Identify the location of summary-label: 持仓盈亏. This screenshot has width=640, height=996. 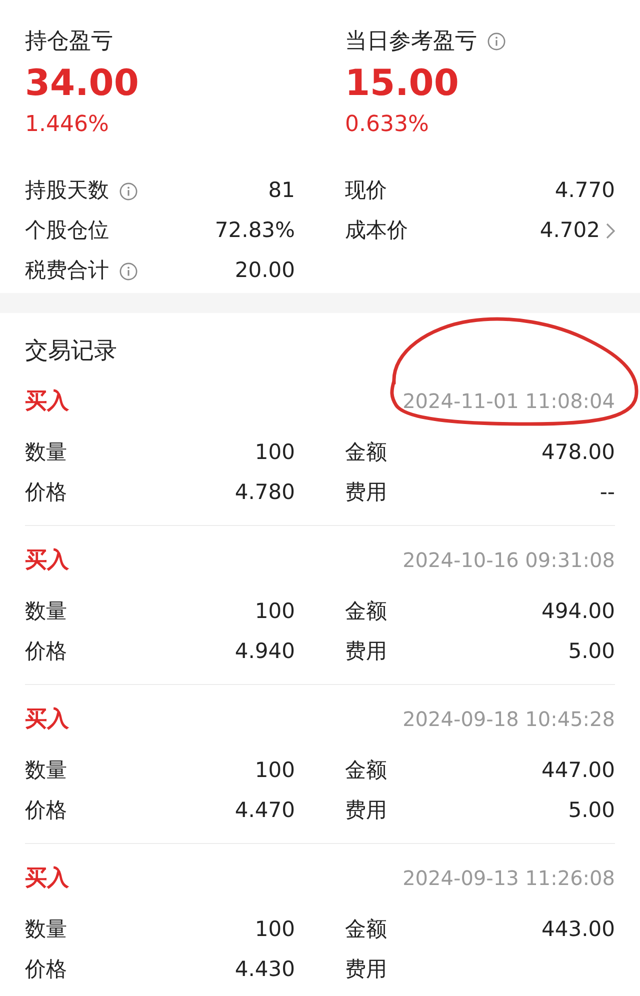
(69, 42).